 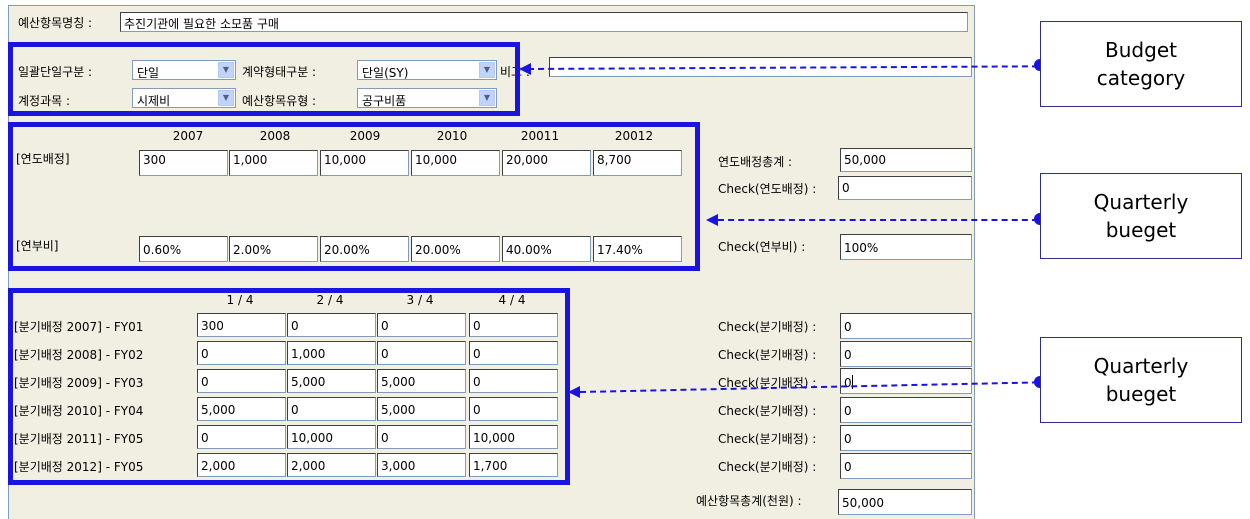 What do you see at coordinates (848, 383) in the screenshot?
I see `check-quarter-value: 0` at bounding box center [848, 383].